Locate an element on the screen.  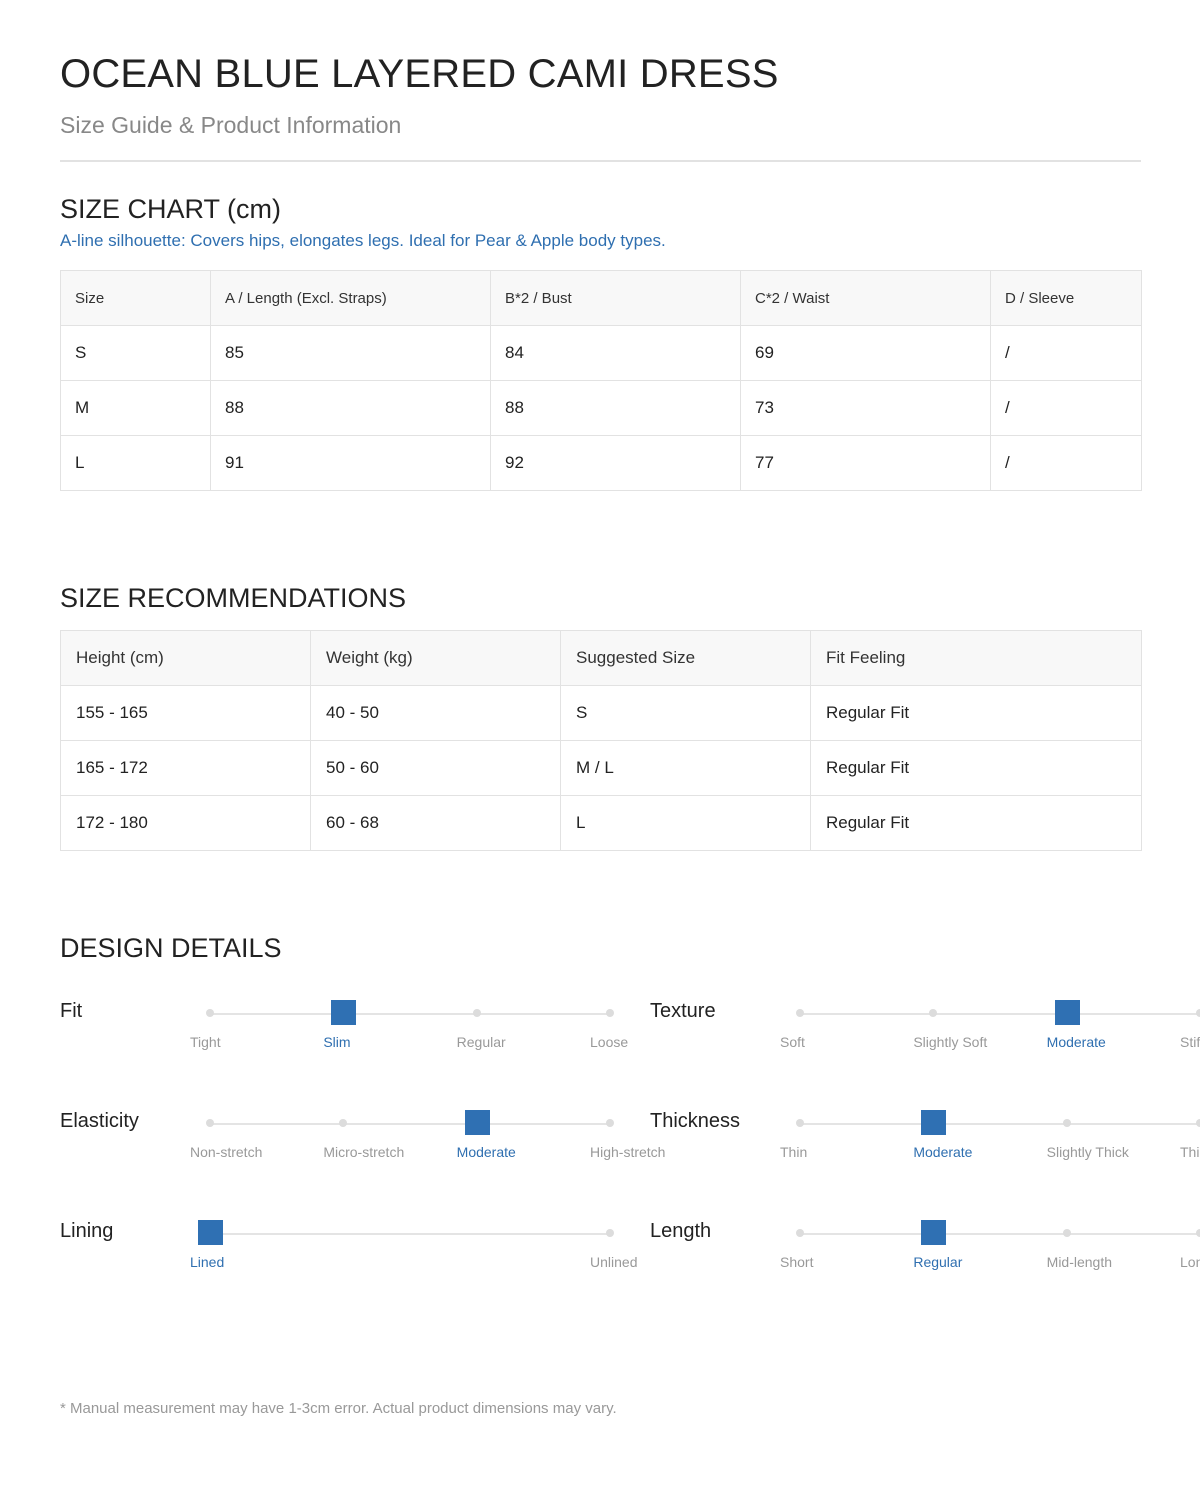
table-cell: 40 - 50 is located at coordinates (435, 713).